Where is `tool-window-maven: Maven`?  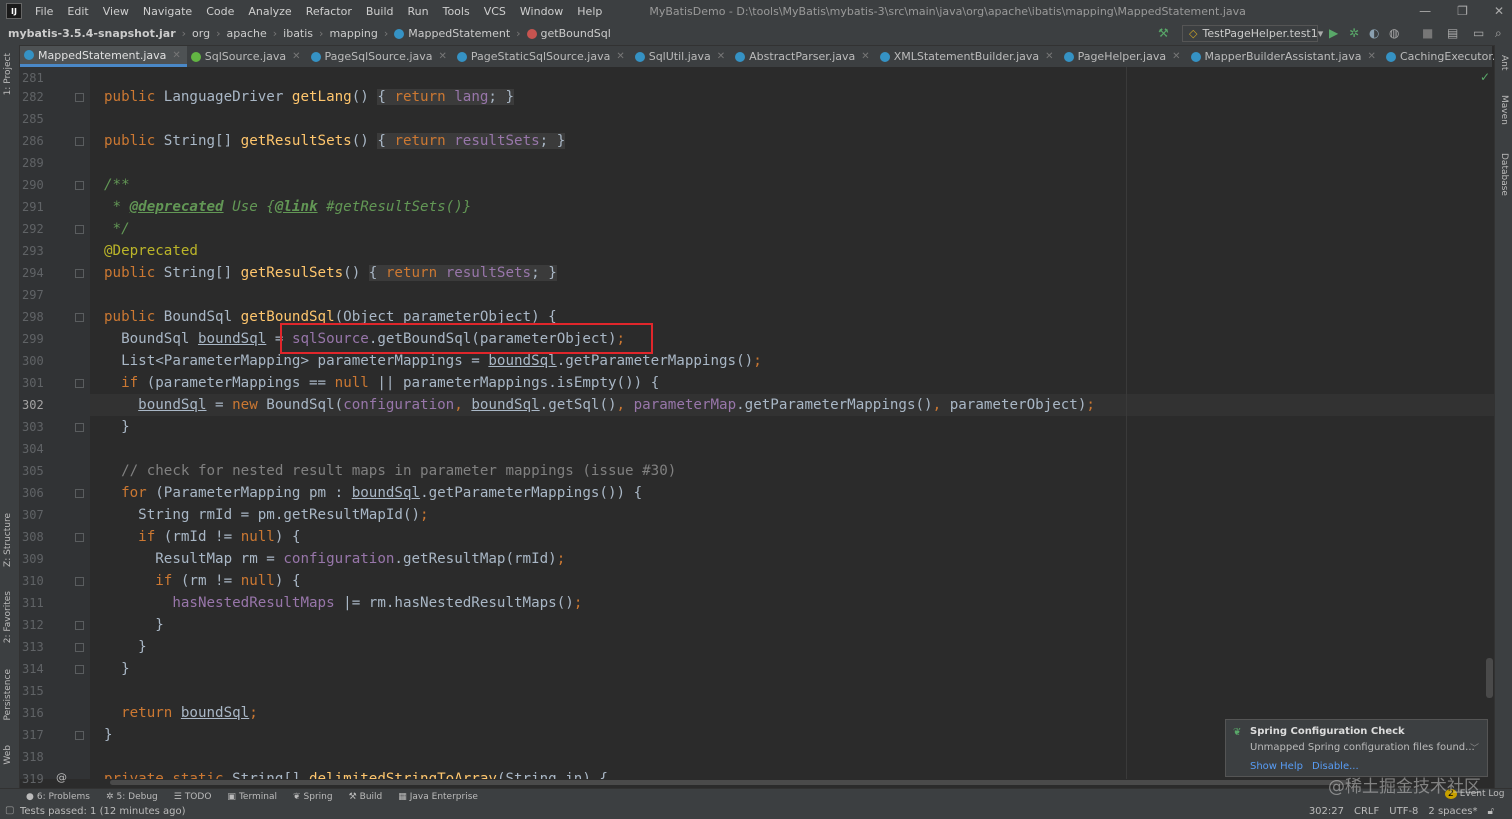
tool-window-maven: Maven is located at coordinates (1504, 110).